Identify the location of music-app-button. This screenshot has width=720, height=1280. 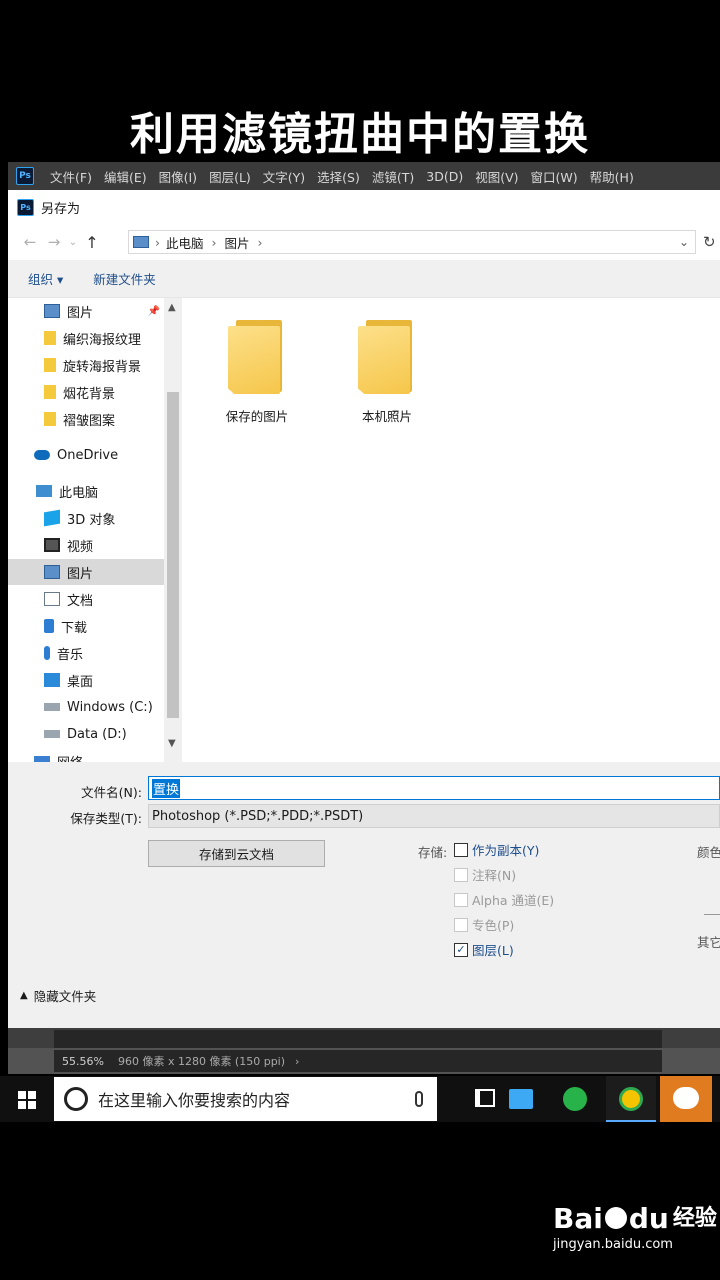
(631, 1099).